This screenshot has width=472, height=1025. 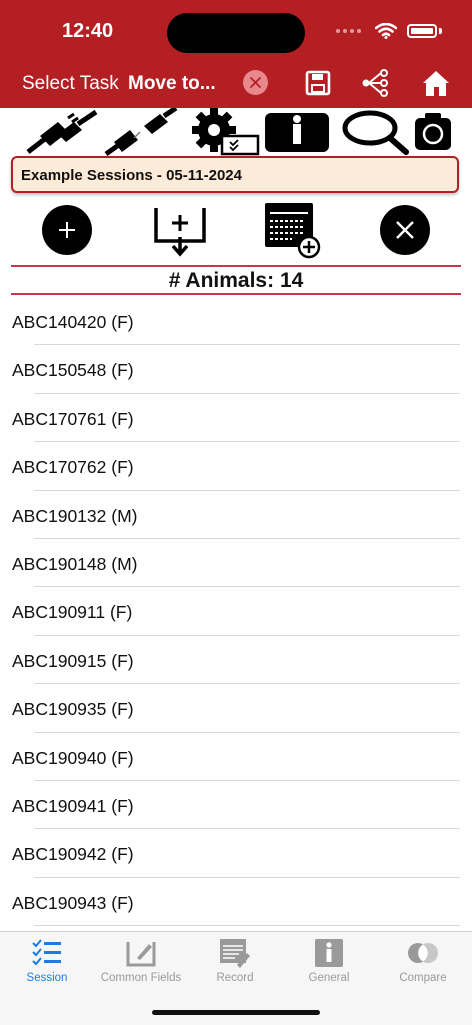 I want to click on add-list-icon, so click(x=293, y=231).